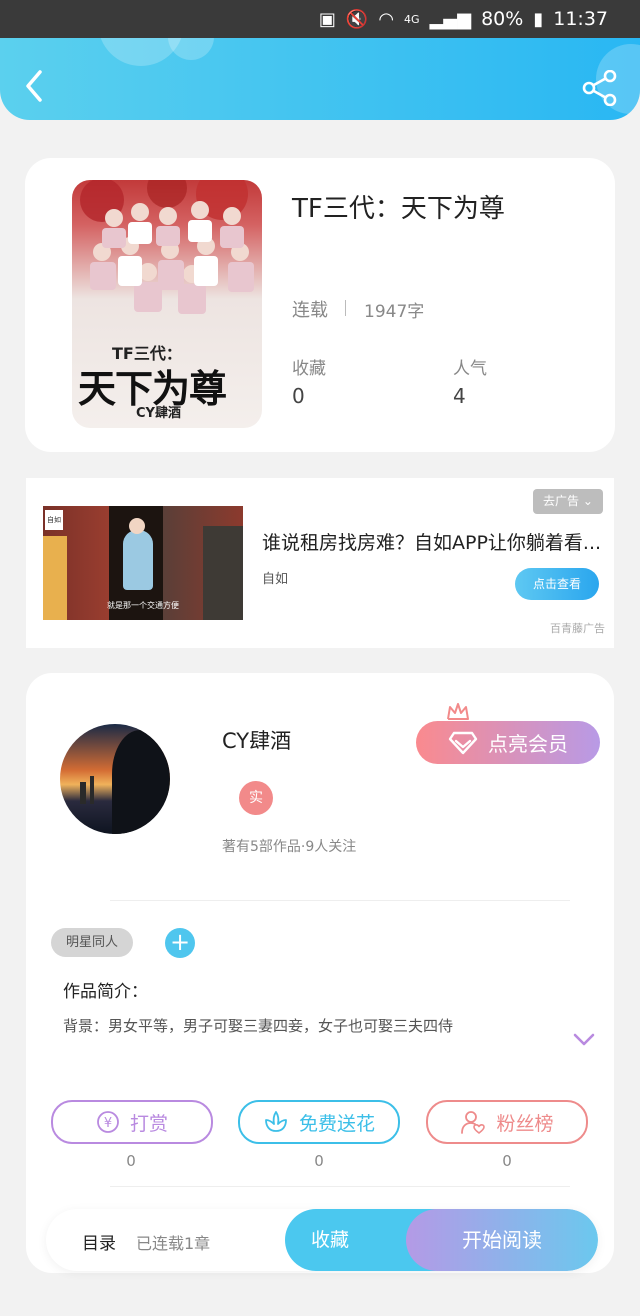 This screenshot has height=1316, width=640. Describe the element at coordinates (99, 1241) in the screenshot. I see `toc-button: 目录` at that location.